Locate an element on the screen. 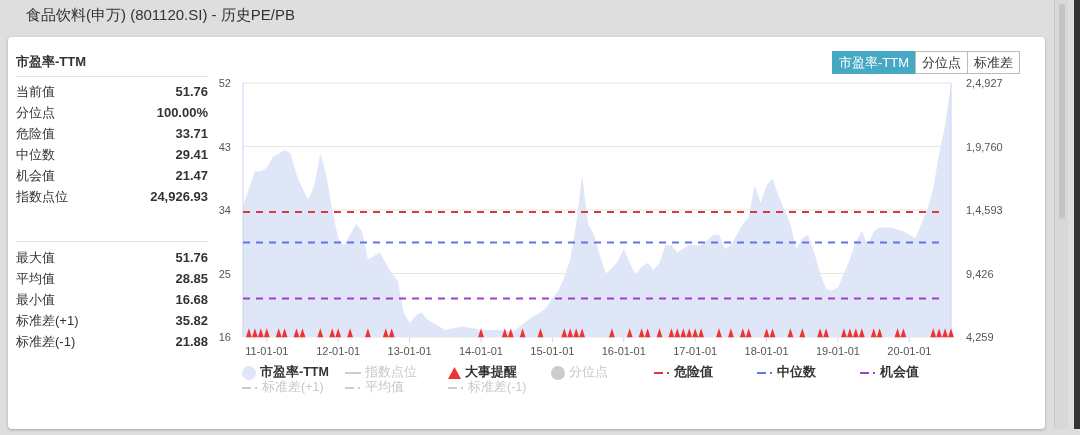  stat-label: 最小值 is located at coordinates (35, 299).